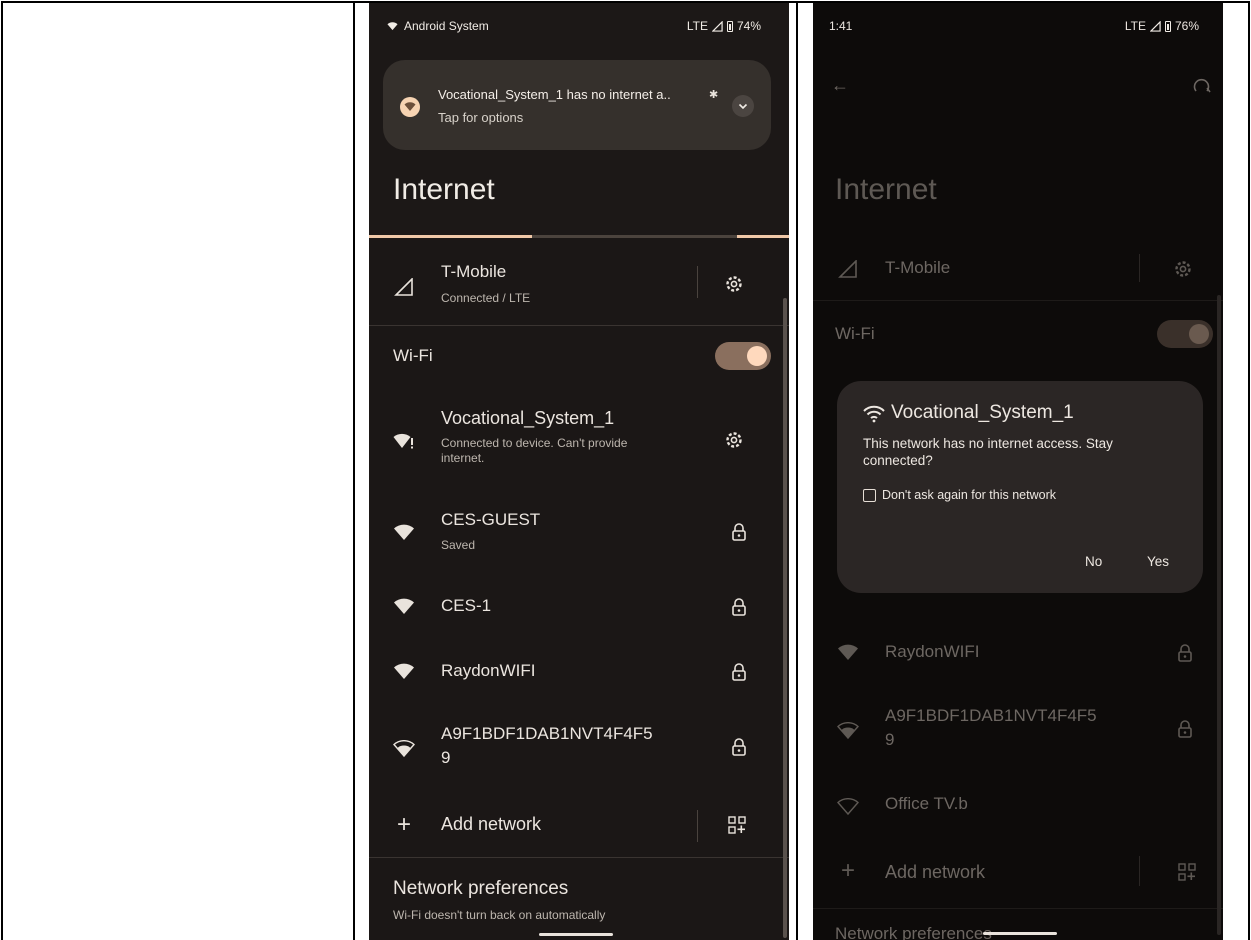  Describe the element at coordinates (463, 458) in the screenshot. I see `wifi-network-status-line2: internet.` at that location.